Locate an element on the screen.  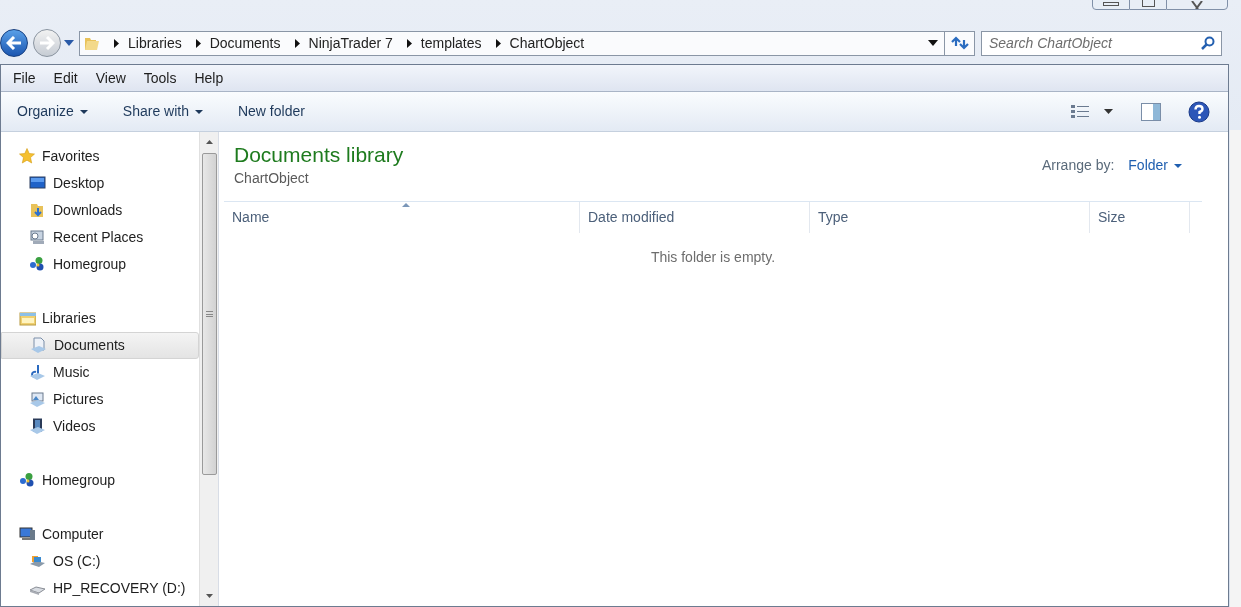
sort-arrow-icon is located at coordinates (405, 205).